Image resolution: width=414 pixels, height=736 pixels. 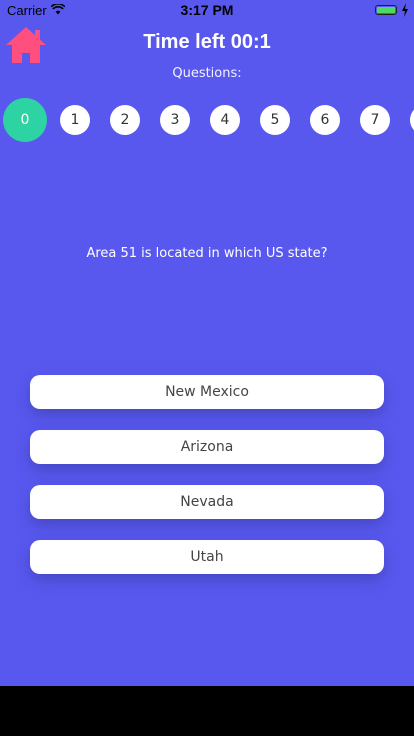 I want to click on page-title: Time left 00:1, so click(x=207, y=42).